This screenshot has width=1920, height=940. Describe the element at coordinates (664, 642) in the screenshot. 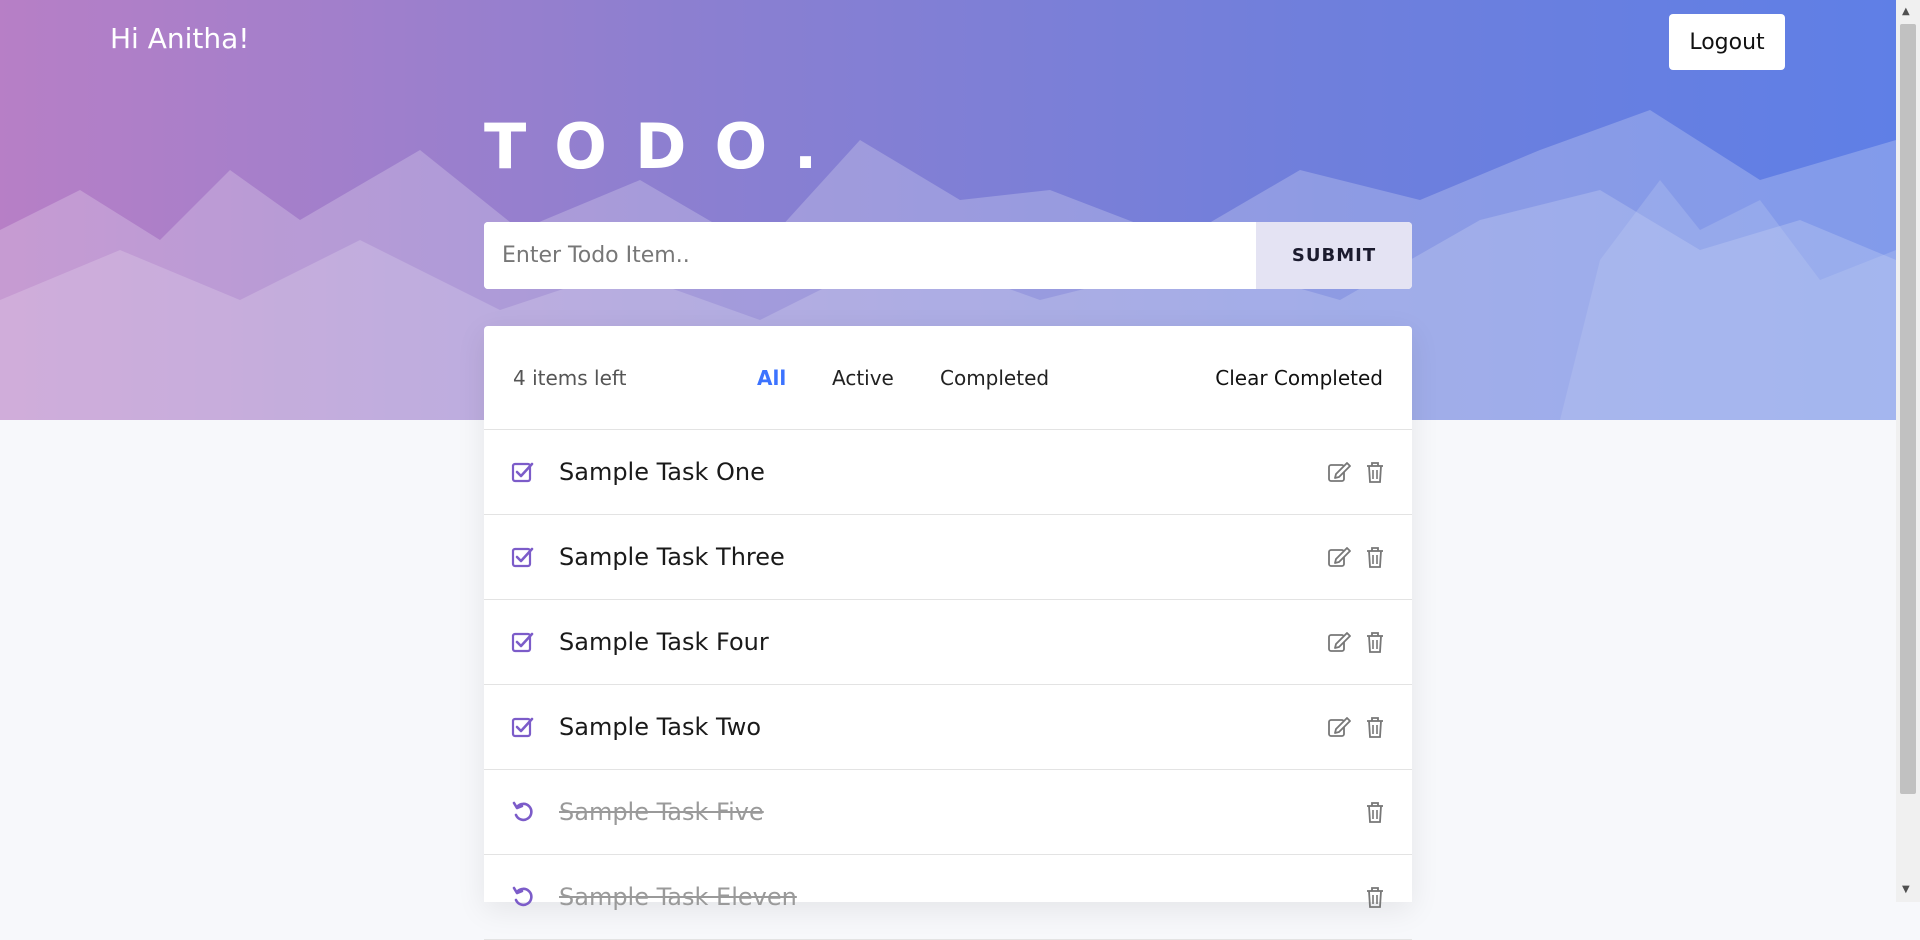

I see `todo-text: Sample Task Four` at that location.